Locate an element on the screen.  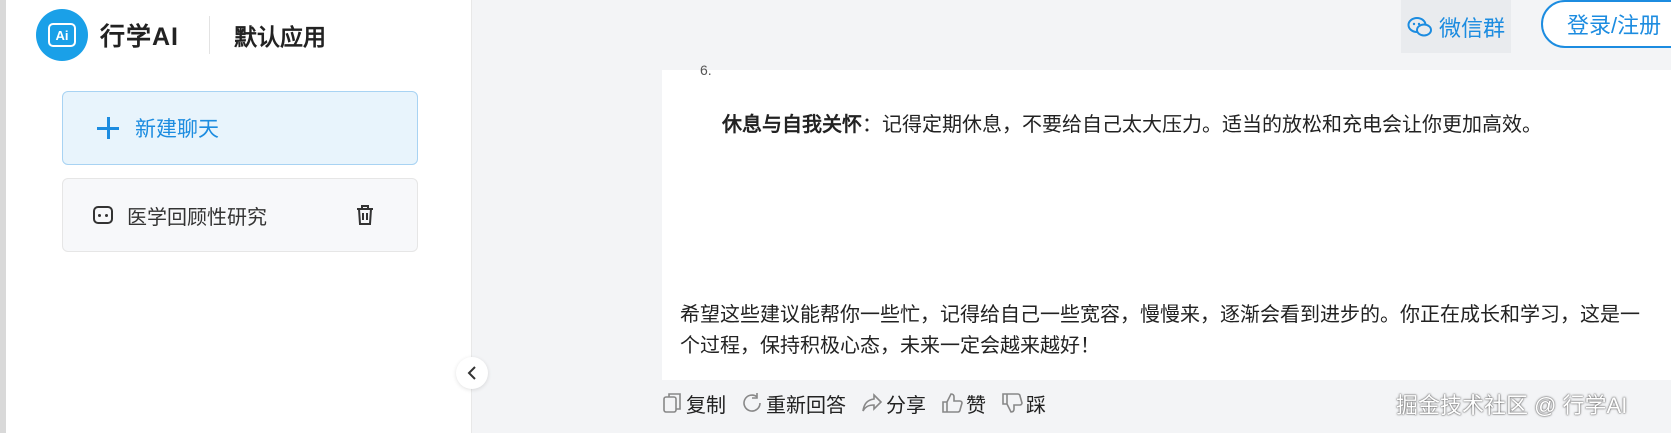
list-item-text: ：记得定期休息，不要给自己太大压力。适当的放松和充电会让你更加高效。 is located at coordinates (1202, 125).